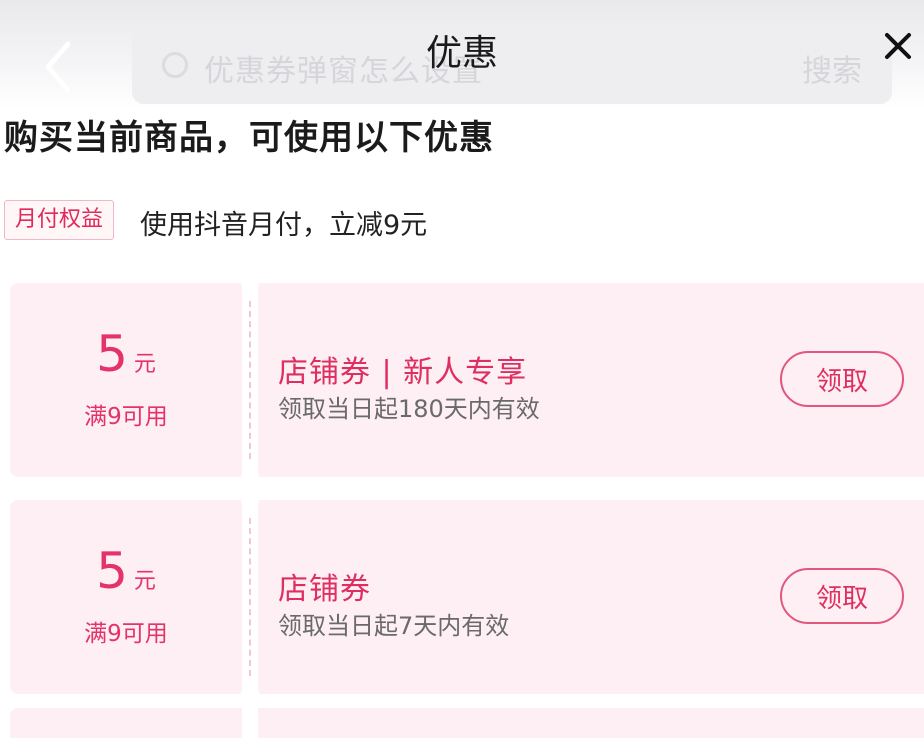 The width and height of the screenshot is (924, 738). I want to click on coupon-validity: 领取当日起180天内有效, so click(409, 409).